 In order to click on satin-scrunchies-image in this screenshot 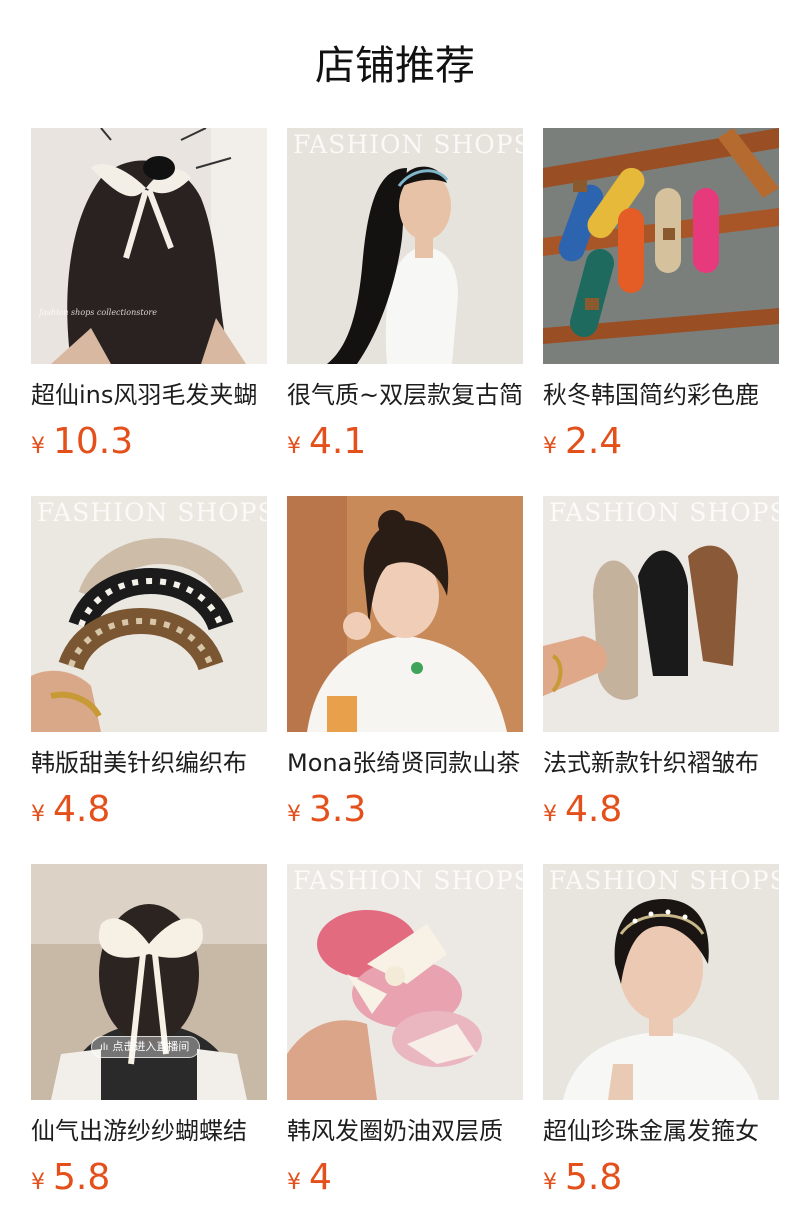, I will do `click(405, 982)`.